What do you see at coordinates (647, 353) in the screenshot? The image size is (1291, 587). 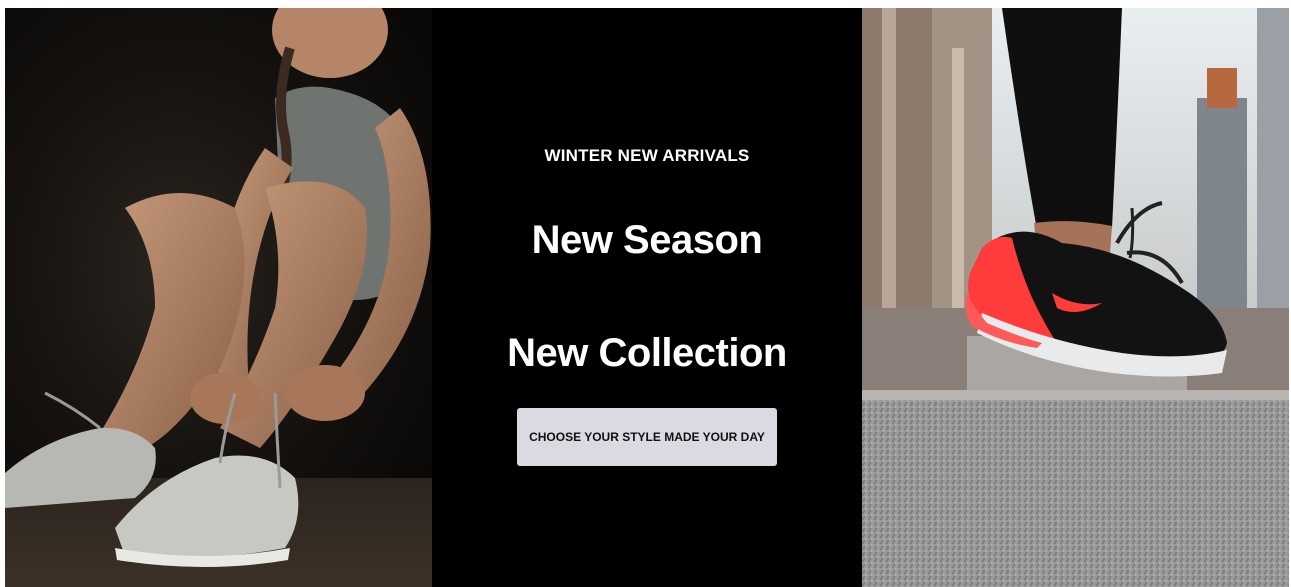 I see `headline-new-collection: New Collection` at bounding box center [647, 353].